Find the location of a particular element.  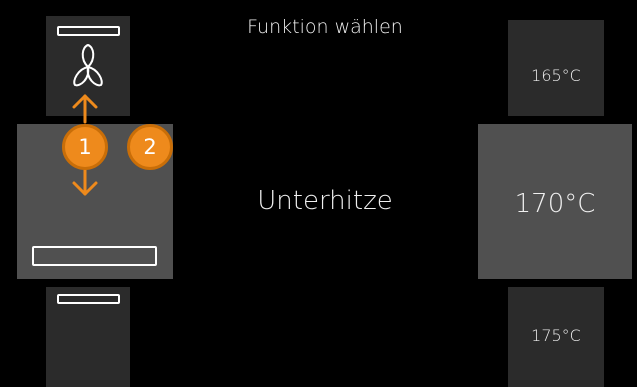

selected-function-label: Unterhitze is located at coordinates (325, 201).